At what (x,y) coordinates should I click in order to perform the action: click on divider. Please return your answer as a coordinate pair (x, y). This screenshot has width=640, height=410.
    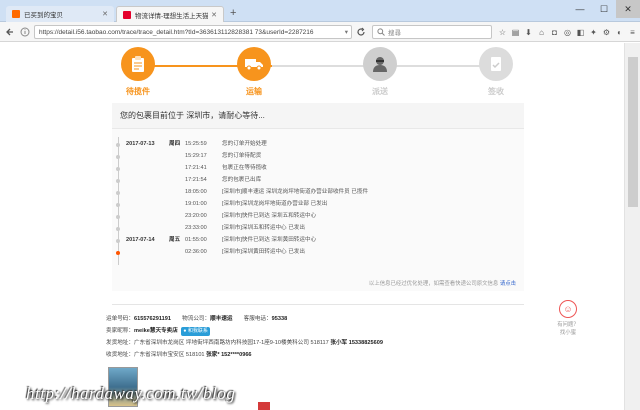
    Looking at the image, I should click on (318, 304).